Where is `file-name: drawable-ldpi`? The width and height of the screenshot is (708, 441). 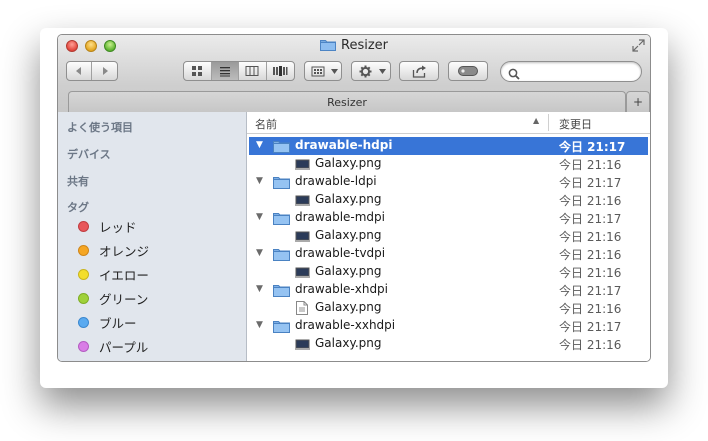 file-name: drawable-ldpi is located at coordinates (336, 181).